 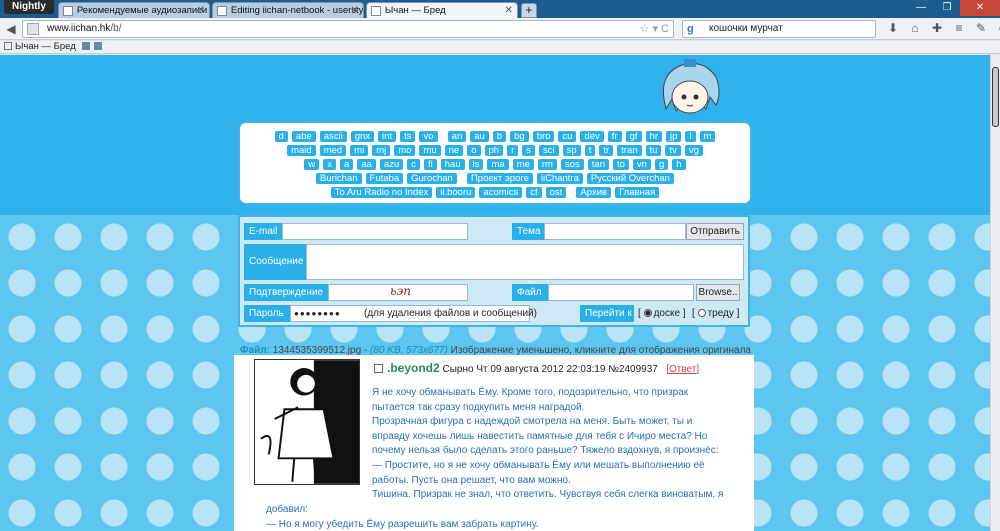 I want to click on board-link: ne, so click(x=454, y=150).